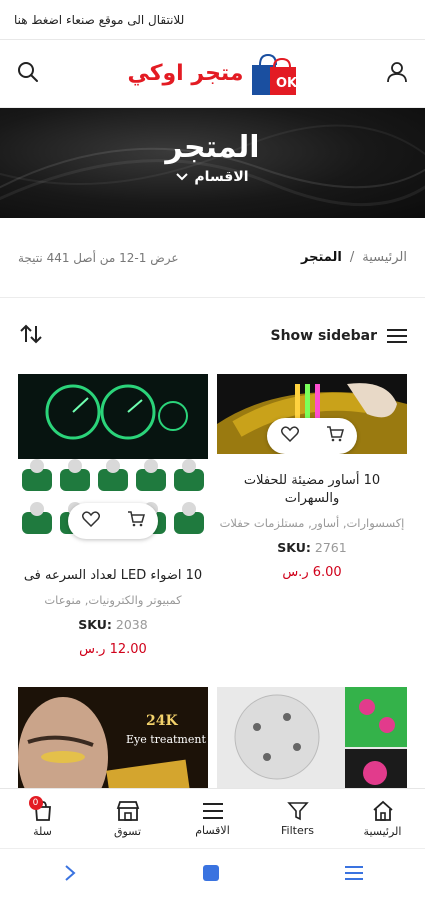 The width and height of the screenshot is (425, 900). What do you see at coordinates (31, 336) in the screenshot?
I see `sort-icon` at bounding box center [31, 336].